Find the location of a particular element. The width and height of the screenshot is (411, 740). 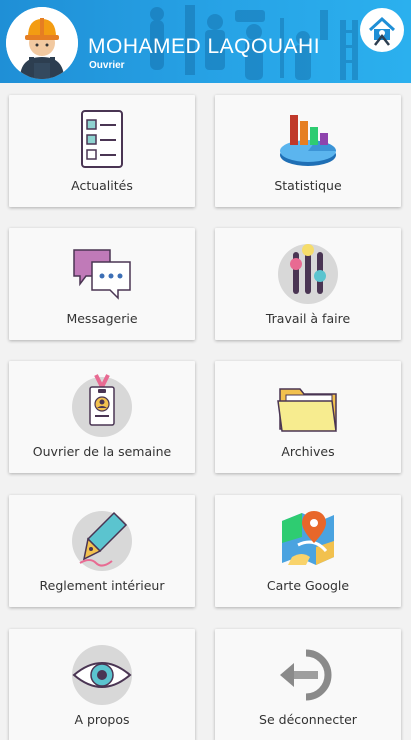

checklist-icon is located at coordinates (102, 139).